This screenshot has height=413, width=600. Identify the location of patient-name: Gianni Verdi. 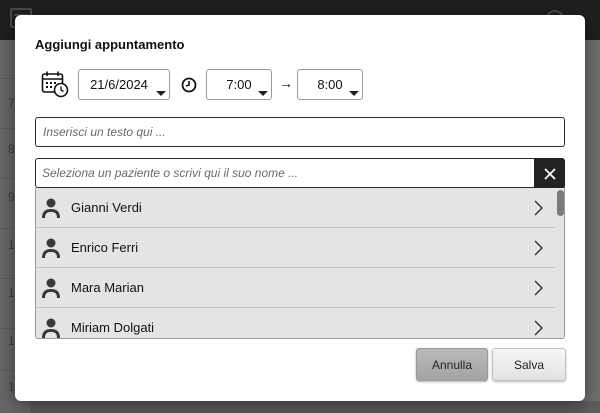
(106, 207).